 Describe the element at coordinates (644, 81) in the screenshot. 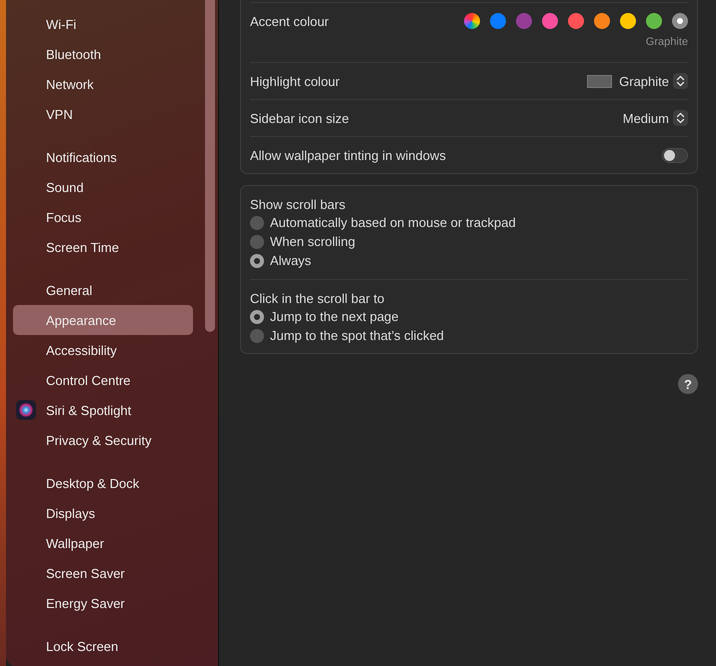

I see `popup-value: Graphite` at that location.